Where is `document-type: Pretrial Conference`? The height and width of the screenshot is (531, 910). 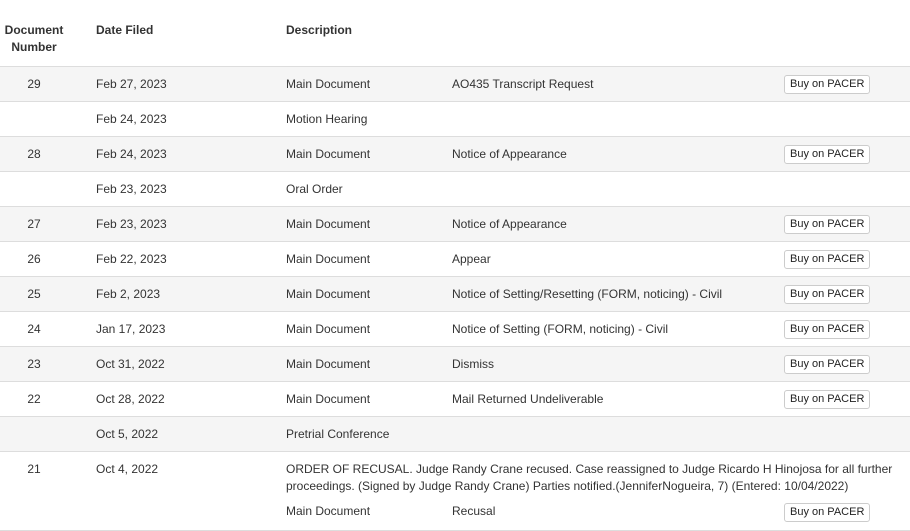
document-type: Pretrial Conference is located at coordinates (338, 434).